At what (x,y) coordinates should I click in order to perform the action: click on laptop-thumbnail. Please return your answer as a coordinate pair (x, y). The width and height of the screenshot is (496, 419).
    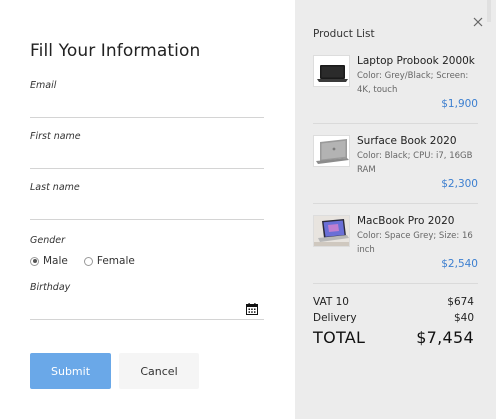
    Looking at the image, I should click on (331, 71).